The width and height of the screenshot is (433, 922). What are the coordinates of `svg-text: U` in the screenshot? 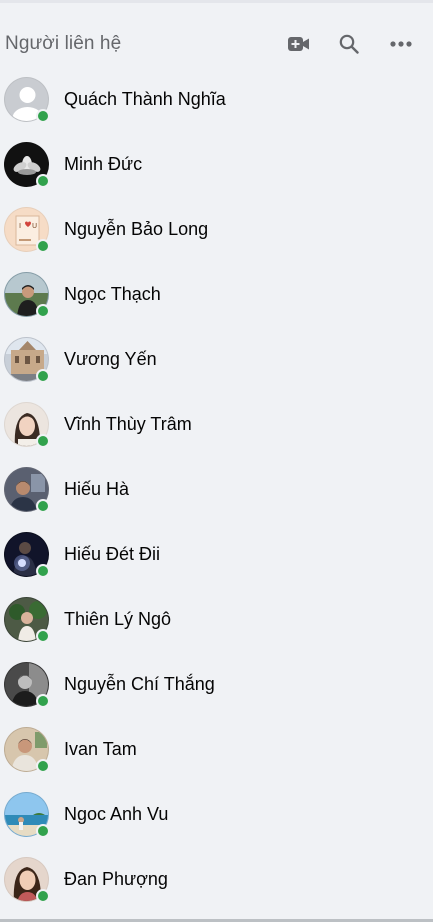 It's located at (34, 226).